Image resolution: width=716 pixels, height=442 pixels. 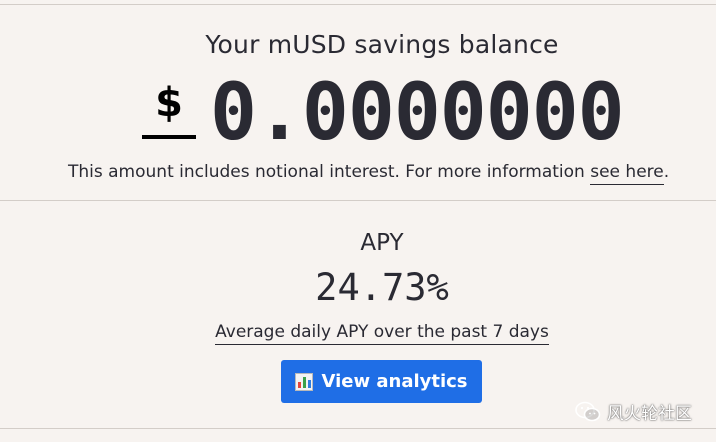 What do you see at coordinates (358, 428) in the screenshot?
I see `bottom-divider` at bounding box center [358, 428].